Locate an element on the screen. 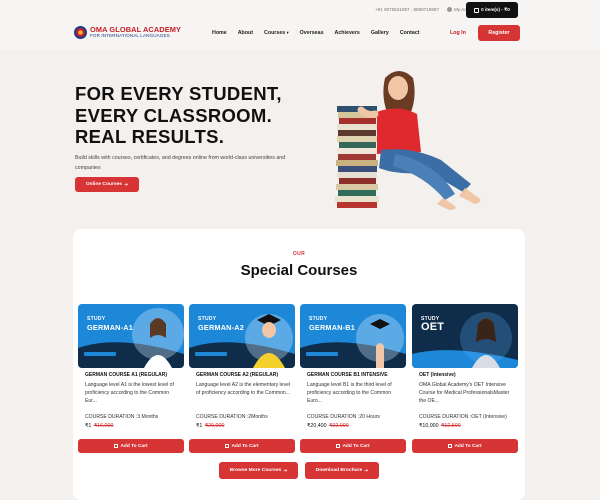 Image resolution: width=600 pixels, height=500 pixels. cart-button: 0 item(s) - ₹0 is located at coordinates (492, 10).